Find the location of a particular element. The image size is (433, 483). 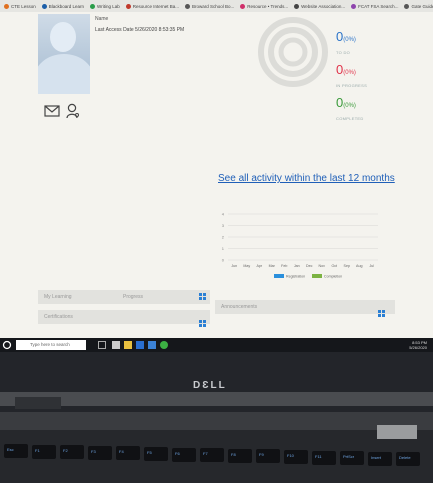

store-icon is located at coordinates (140, 345).